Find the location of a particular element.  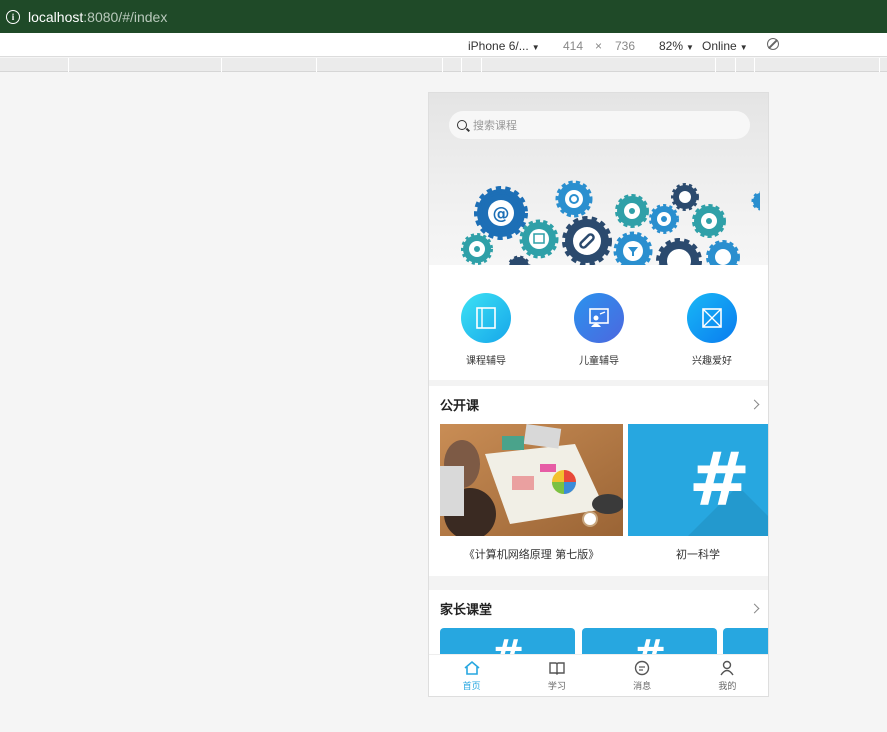

device-width: 414 is located at coordinates (573, 46).